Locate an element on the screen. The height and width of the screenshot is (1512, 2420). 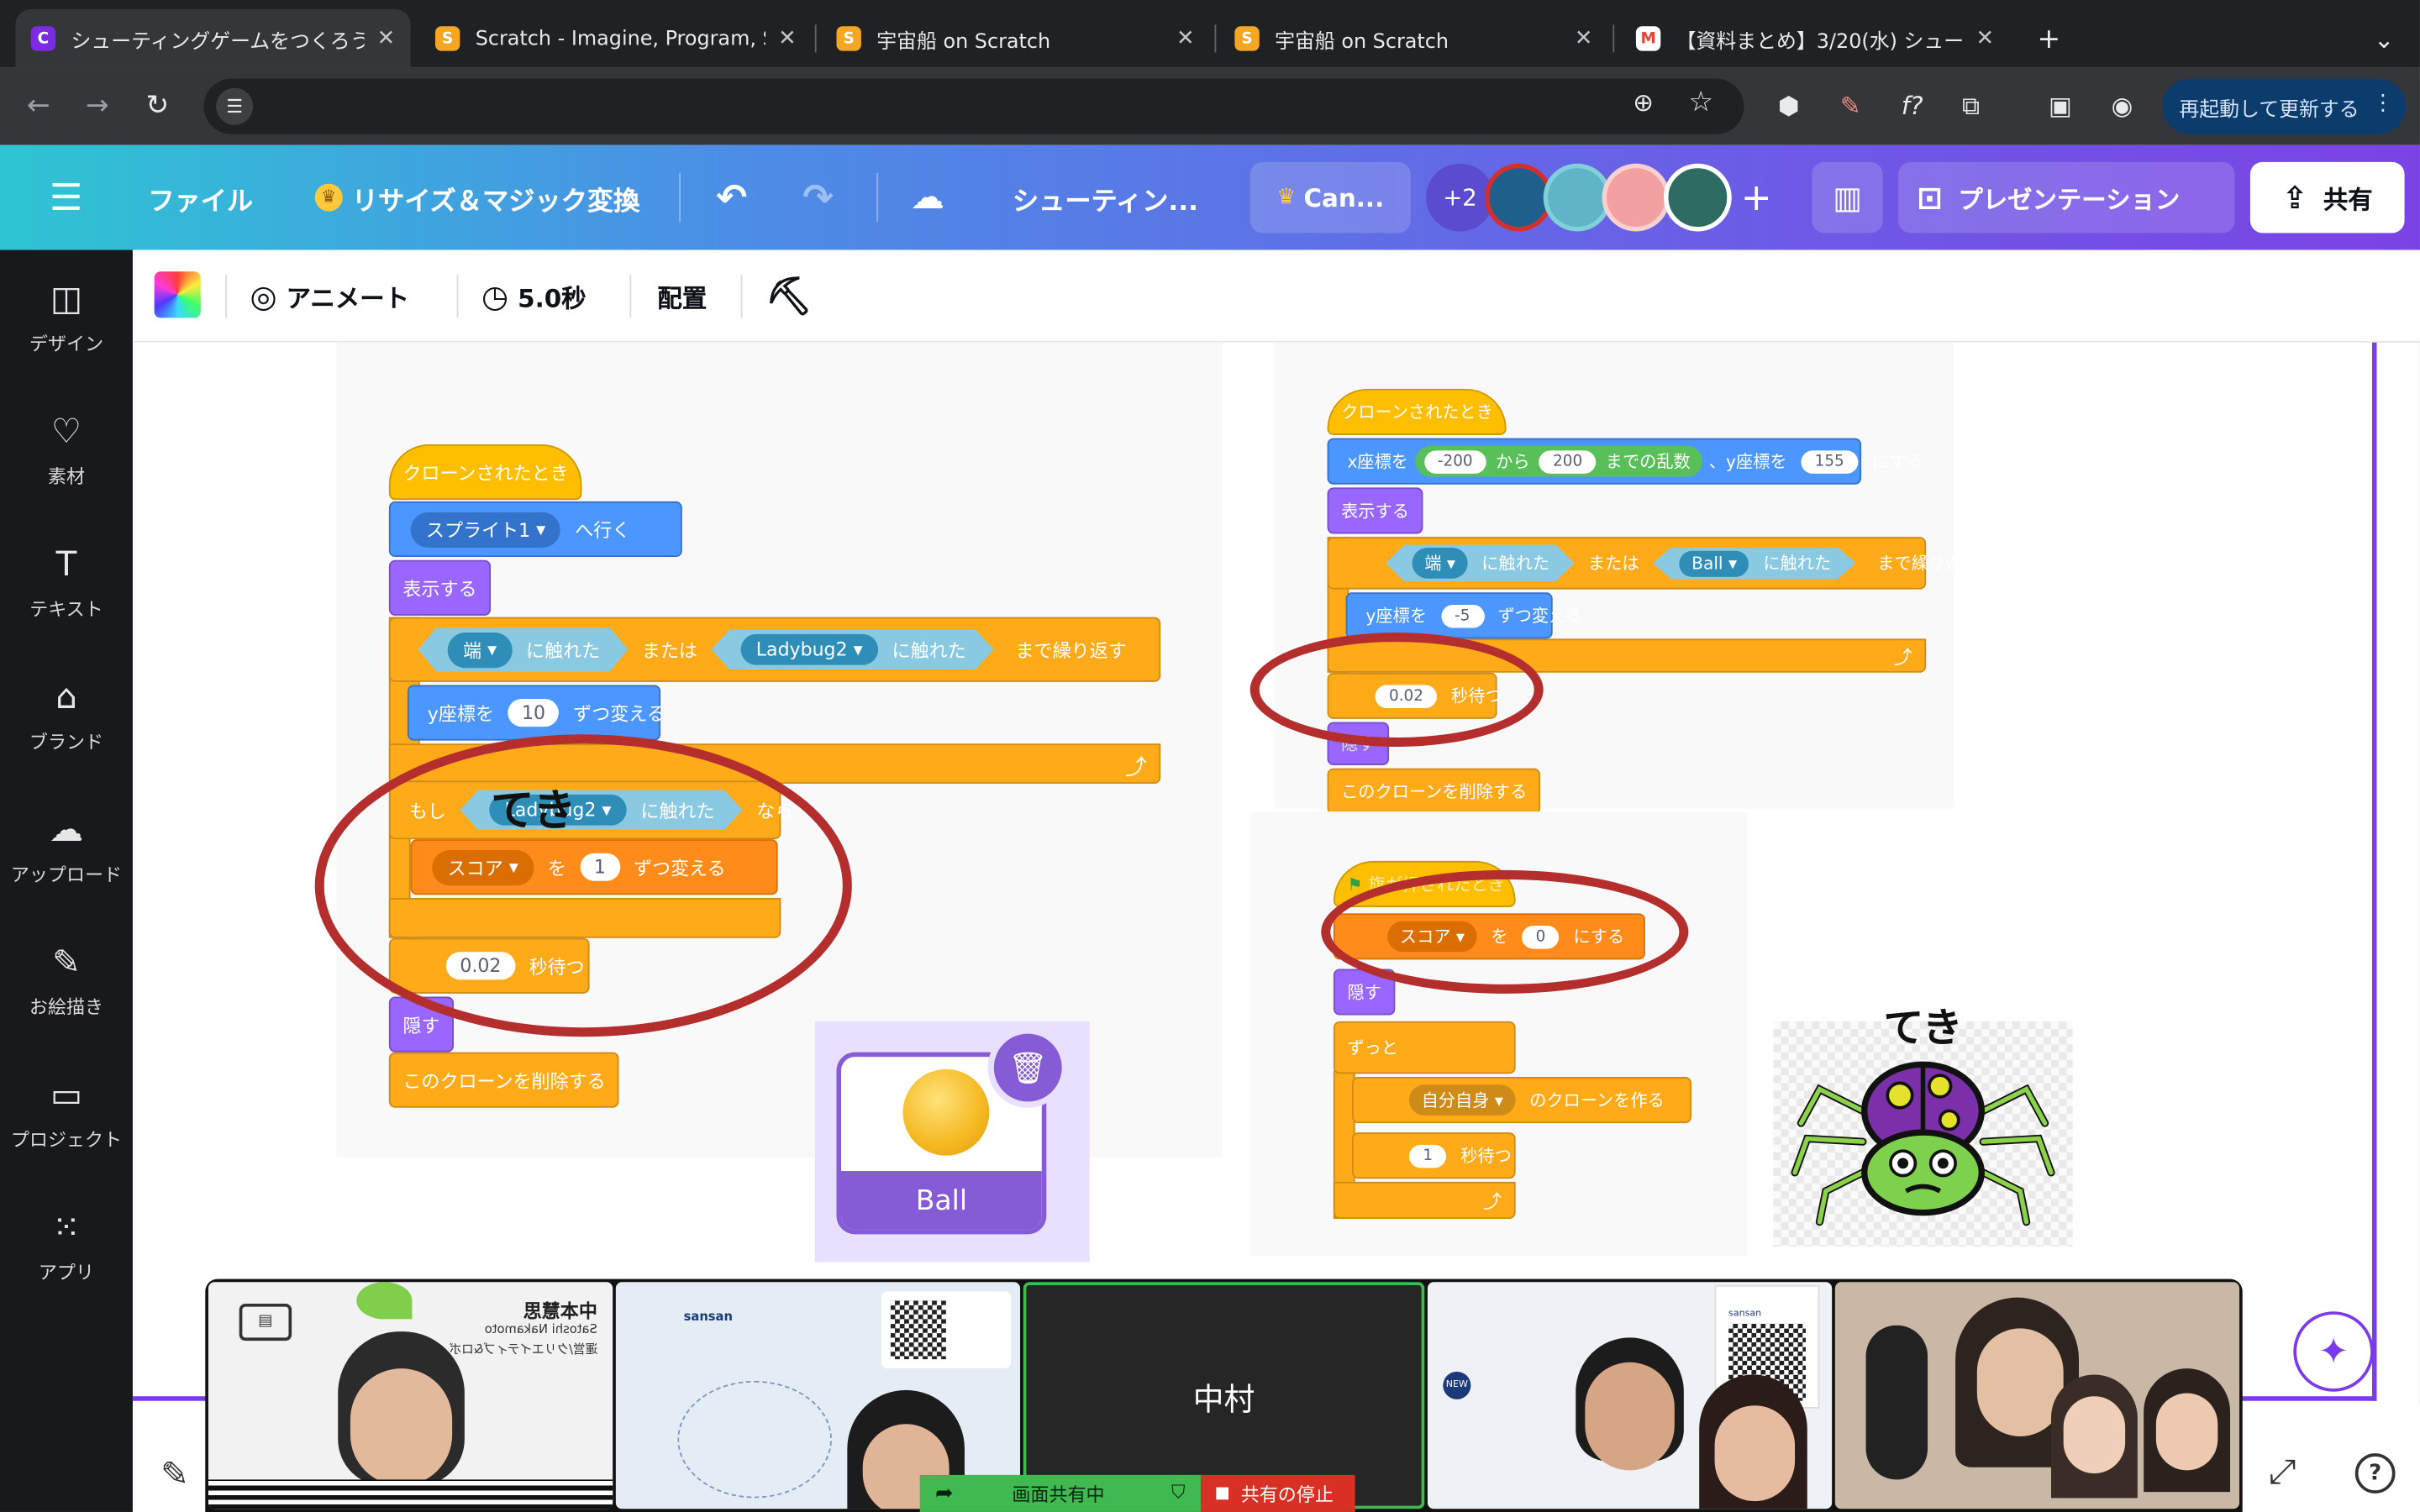
sidebar-item-elements: ♡ 素材 is located at coordinates (66, 460).